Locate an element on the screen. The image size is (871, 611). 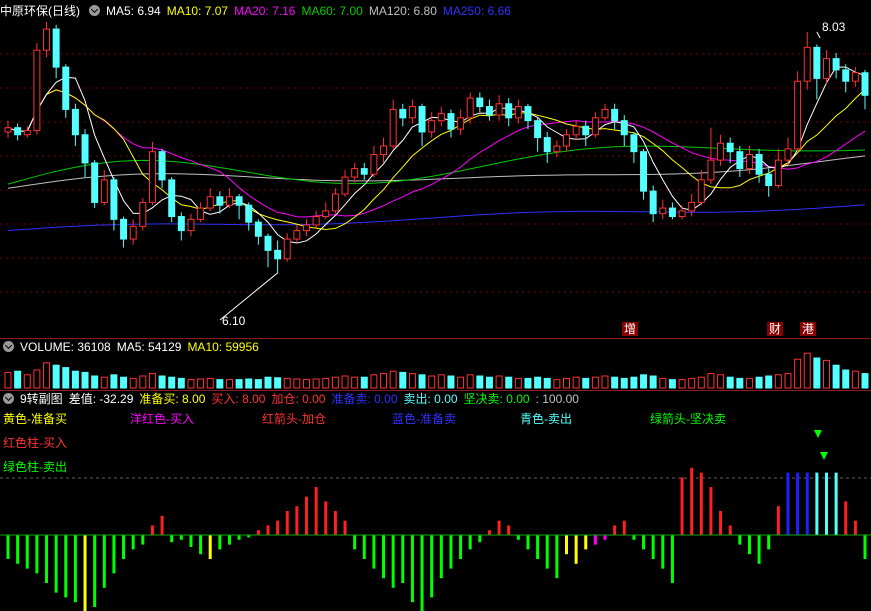
ma-legend-item-4: MA120: 6.80 is located at coordinates (402, 11).